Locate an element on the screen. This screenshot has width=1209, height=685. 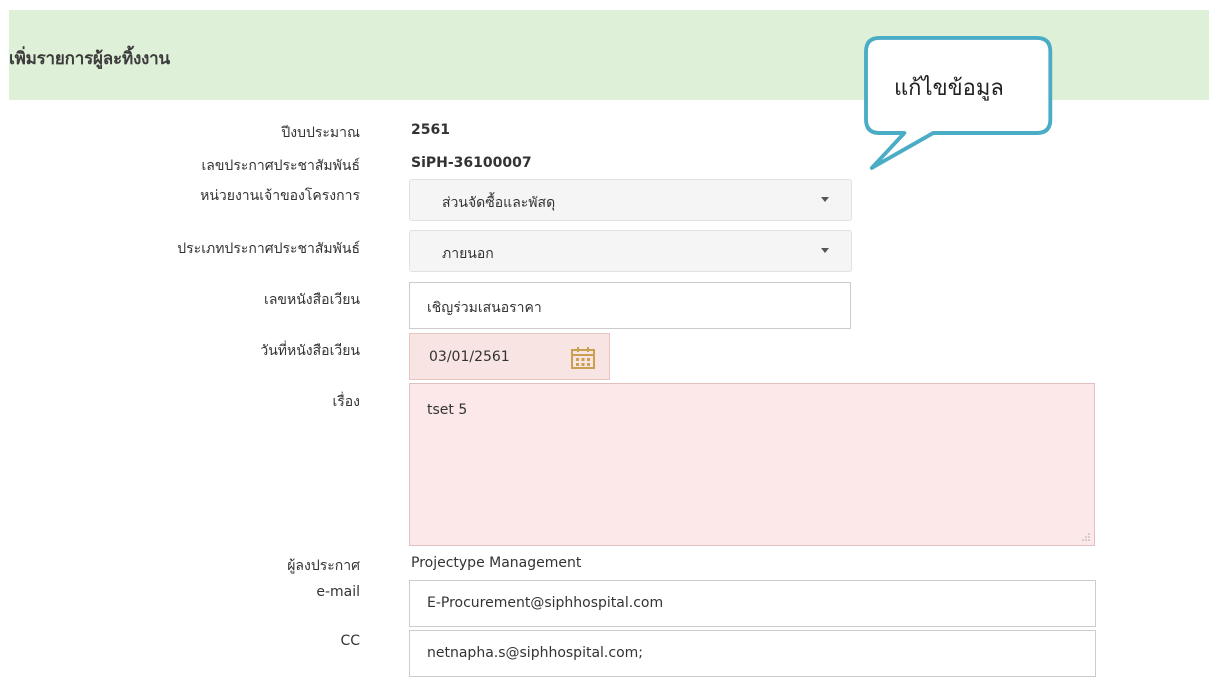
calendar-icon is located at coordinates (583, 358).